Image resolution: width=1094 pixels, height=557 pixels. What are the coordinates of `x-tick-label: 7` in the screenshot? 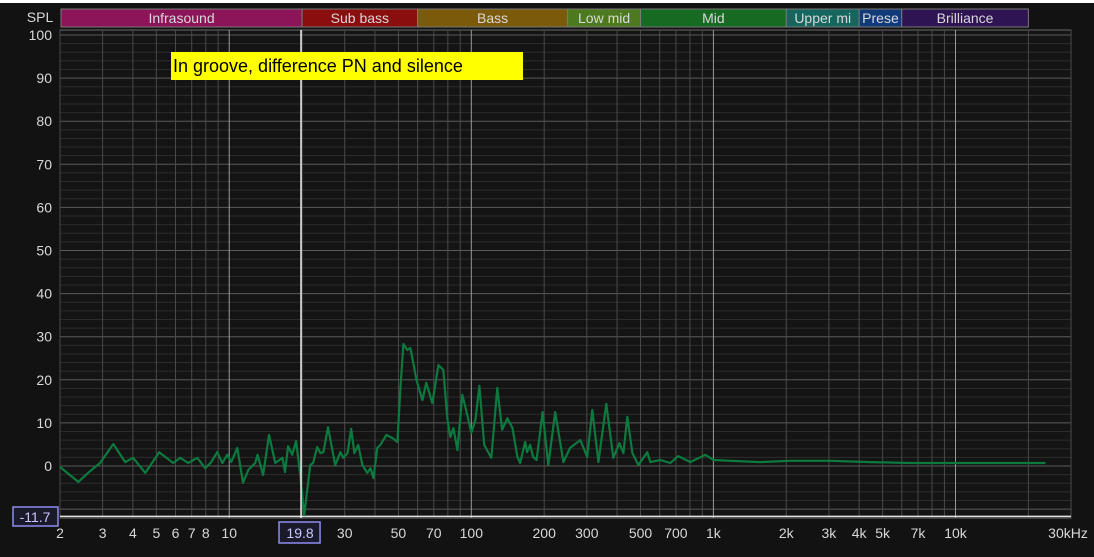 It's located at (192, 533).